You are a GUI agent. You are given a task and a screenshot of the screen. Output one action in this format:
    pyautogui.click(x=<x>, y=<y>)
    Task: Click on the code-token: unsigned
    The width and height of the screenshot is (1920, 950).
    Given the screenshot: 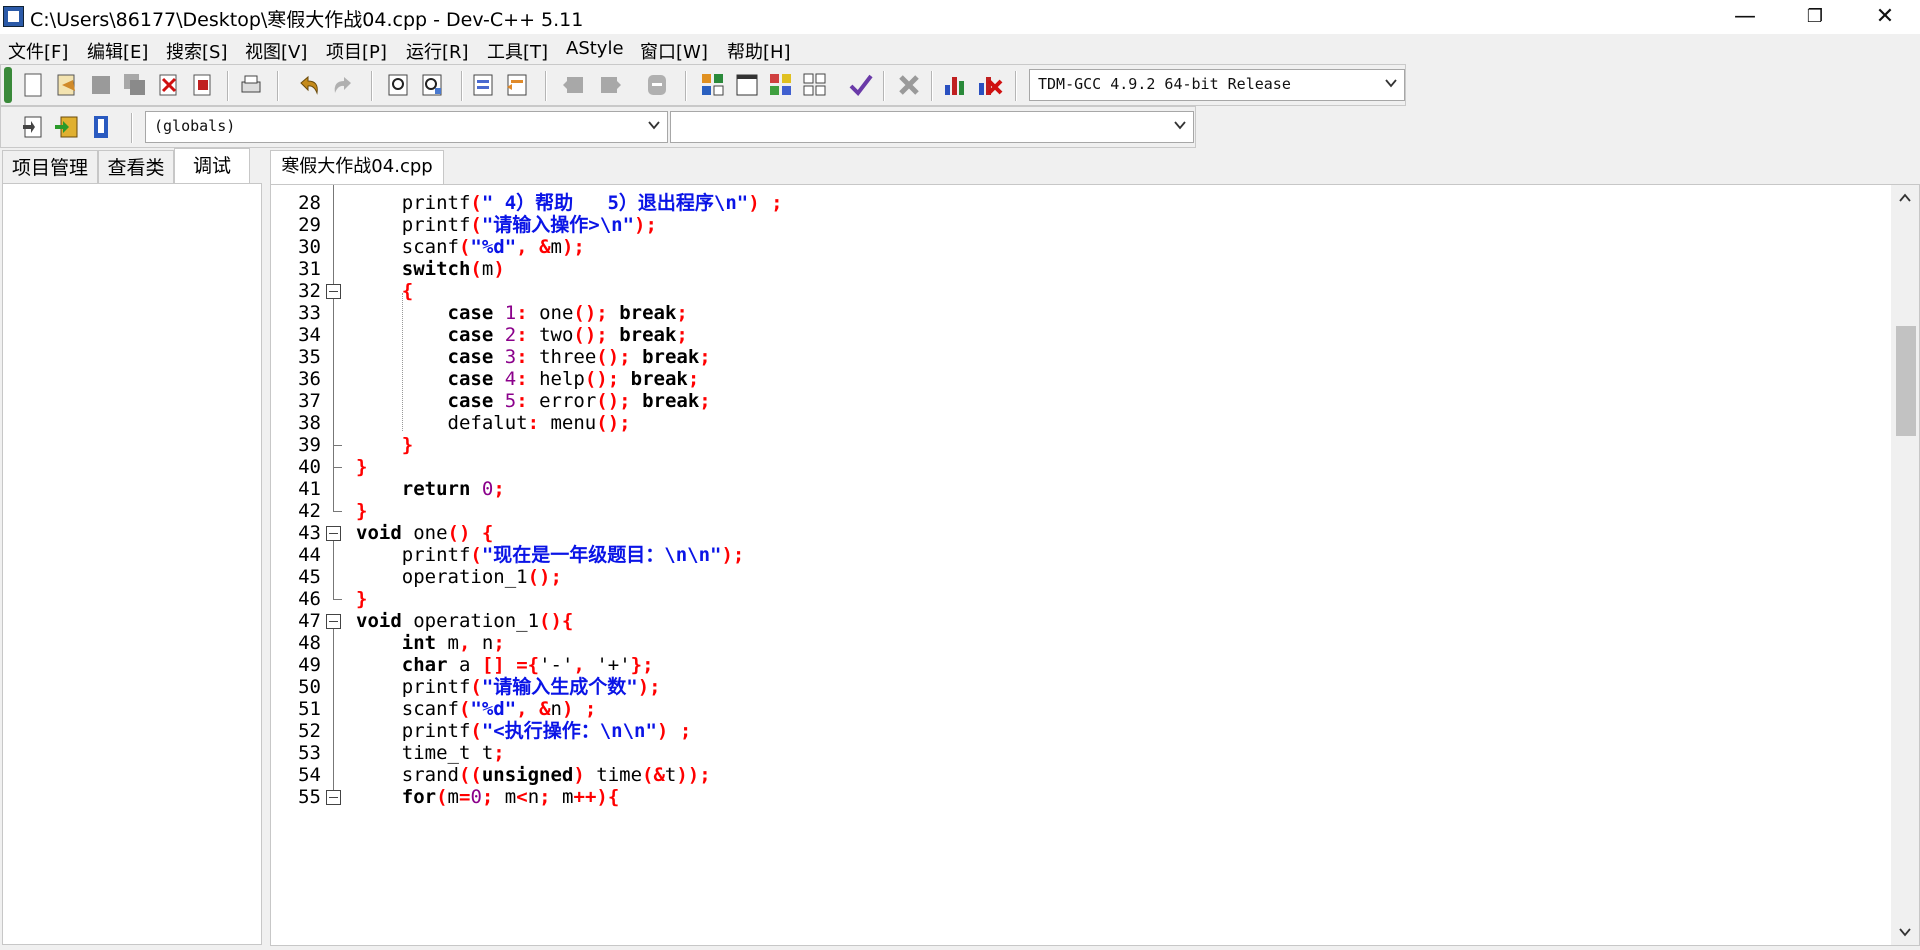 What is the action you would take?
    pyautogui.click(x=527, y=775)
    